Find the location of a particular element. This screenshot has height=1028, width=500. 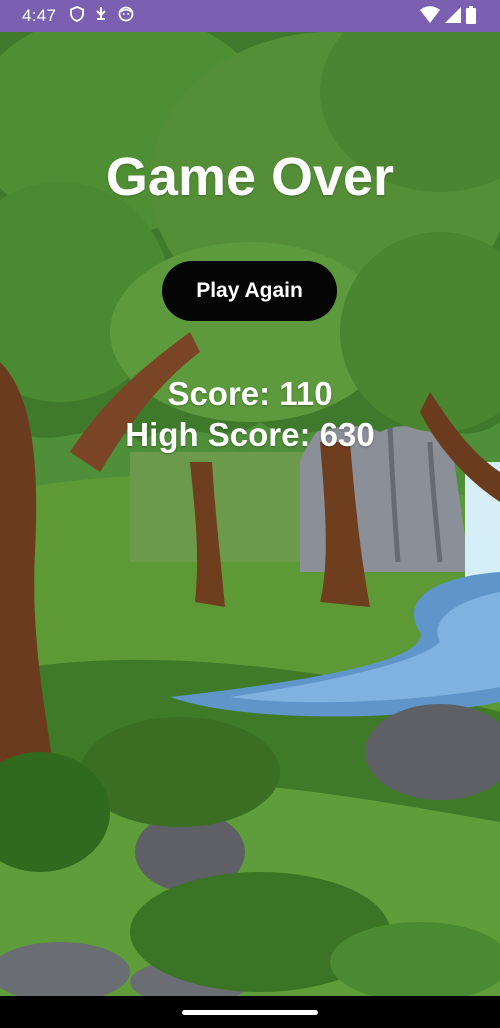

battery-icon is located at coordinates (471, 17).